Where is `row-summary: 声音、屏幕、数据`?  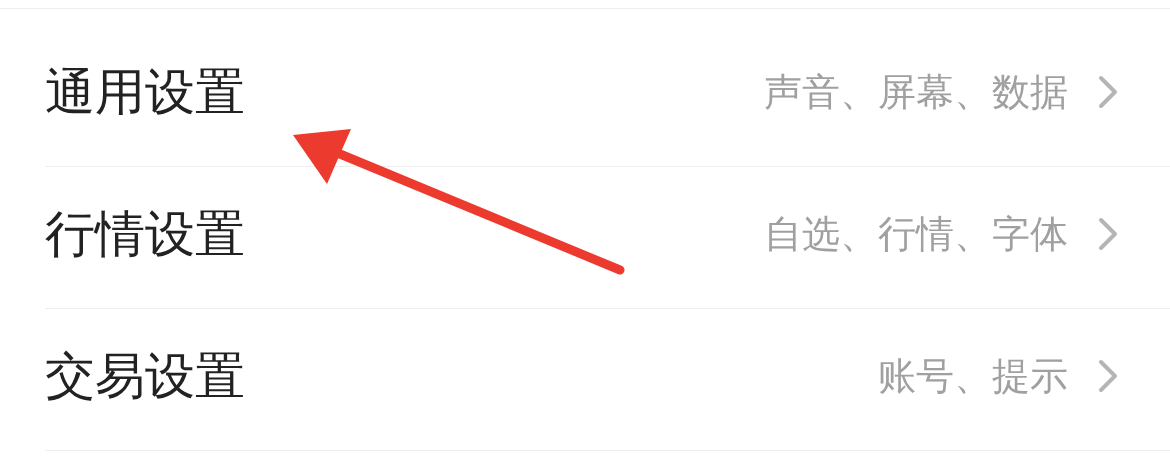
row-summary: 声音、屏幕、数据 is located at coordinates (916, 91).